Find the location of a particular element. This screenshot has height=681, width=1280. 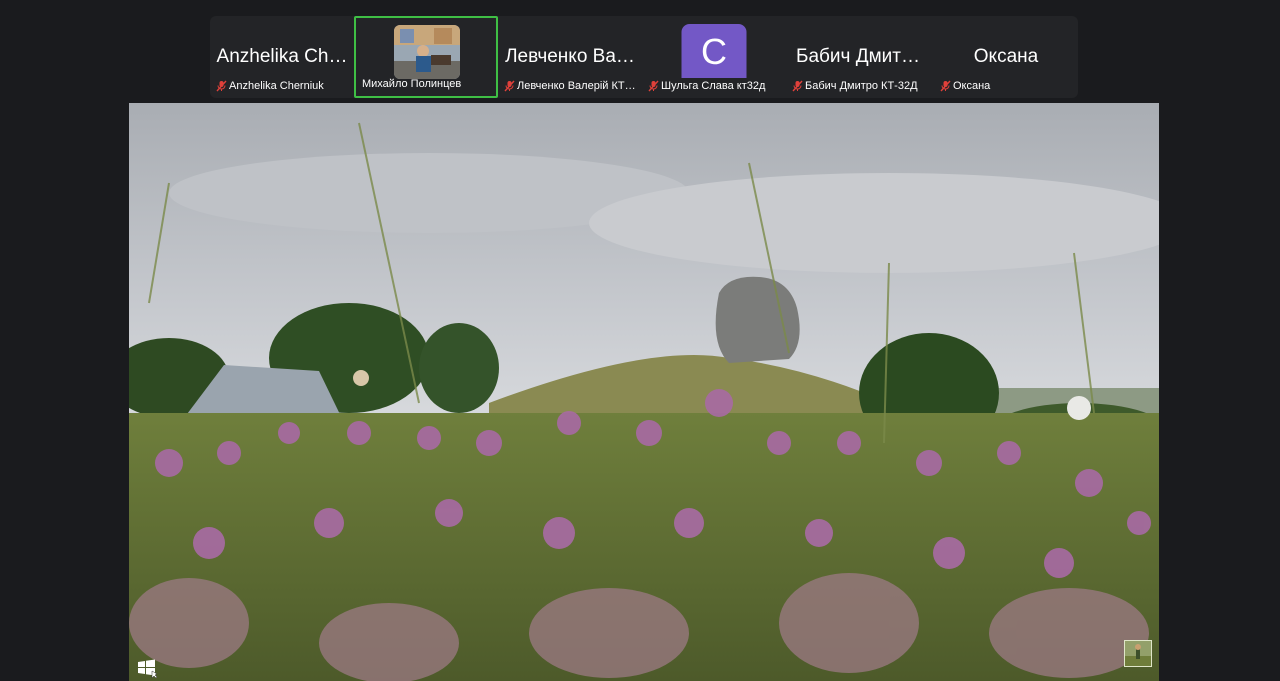

windows-logo-icon is located at coordinates (147, 668).